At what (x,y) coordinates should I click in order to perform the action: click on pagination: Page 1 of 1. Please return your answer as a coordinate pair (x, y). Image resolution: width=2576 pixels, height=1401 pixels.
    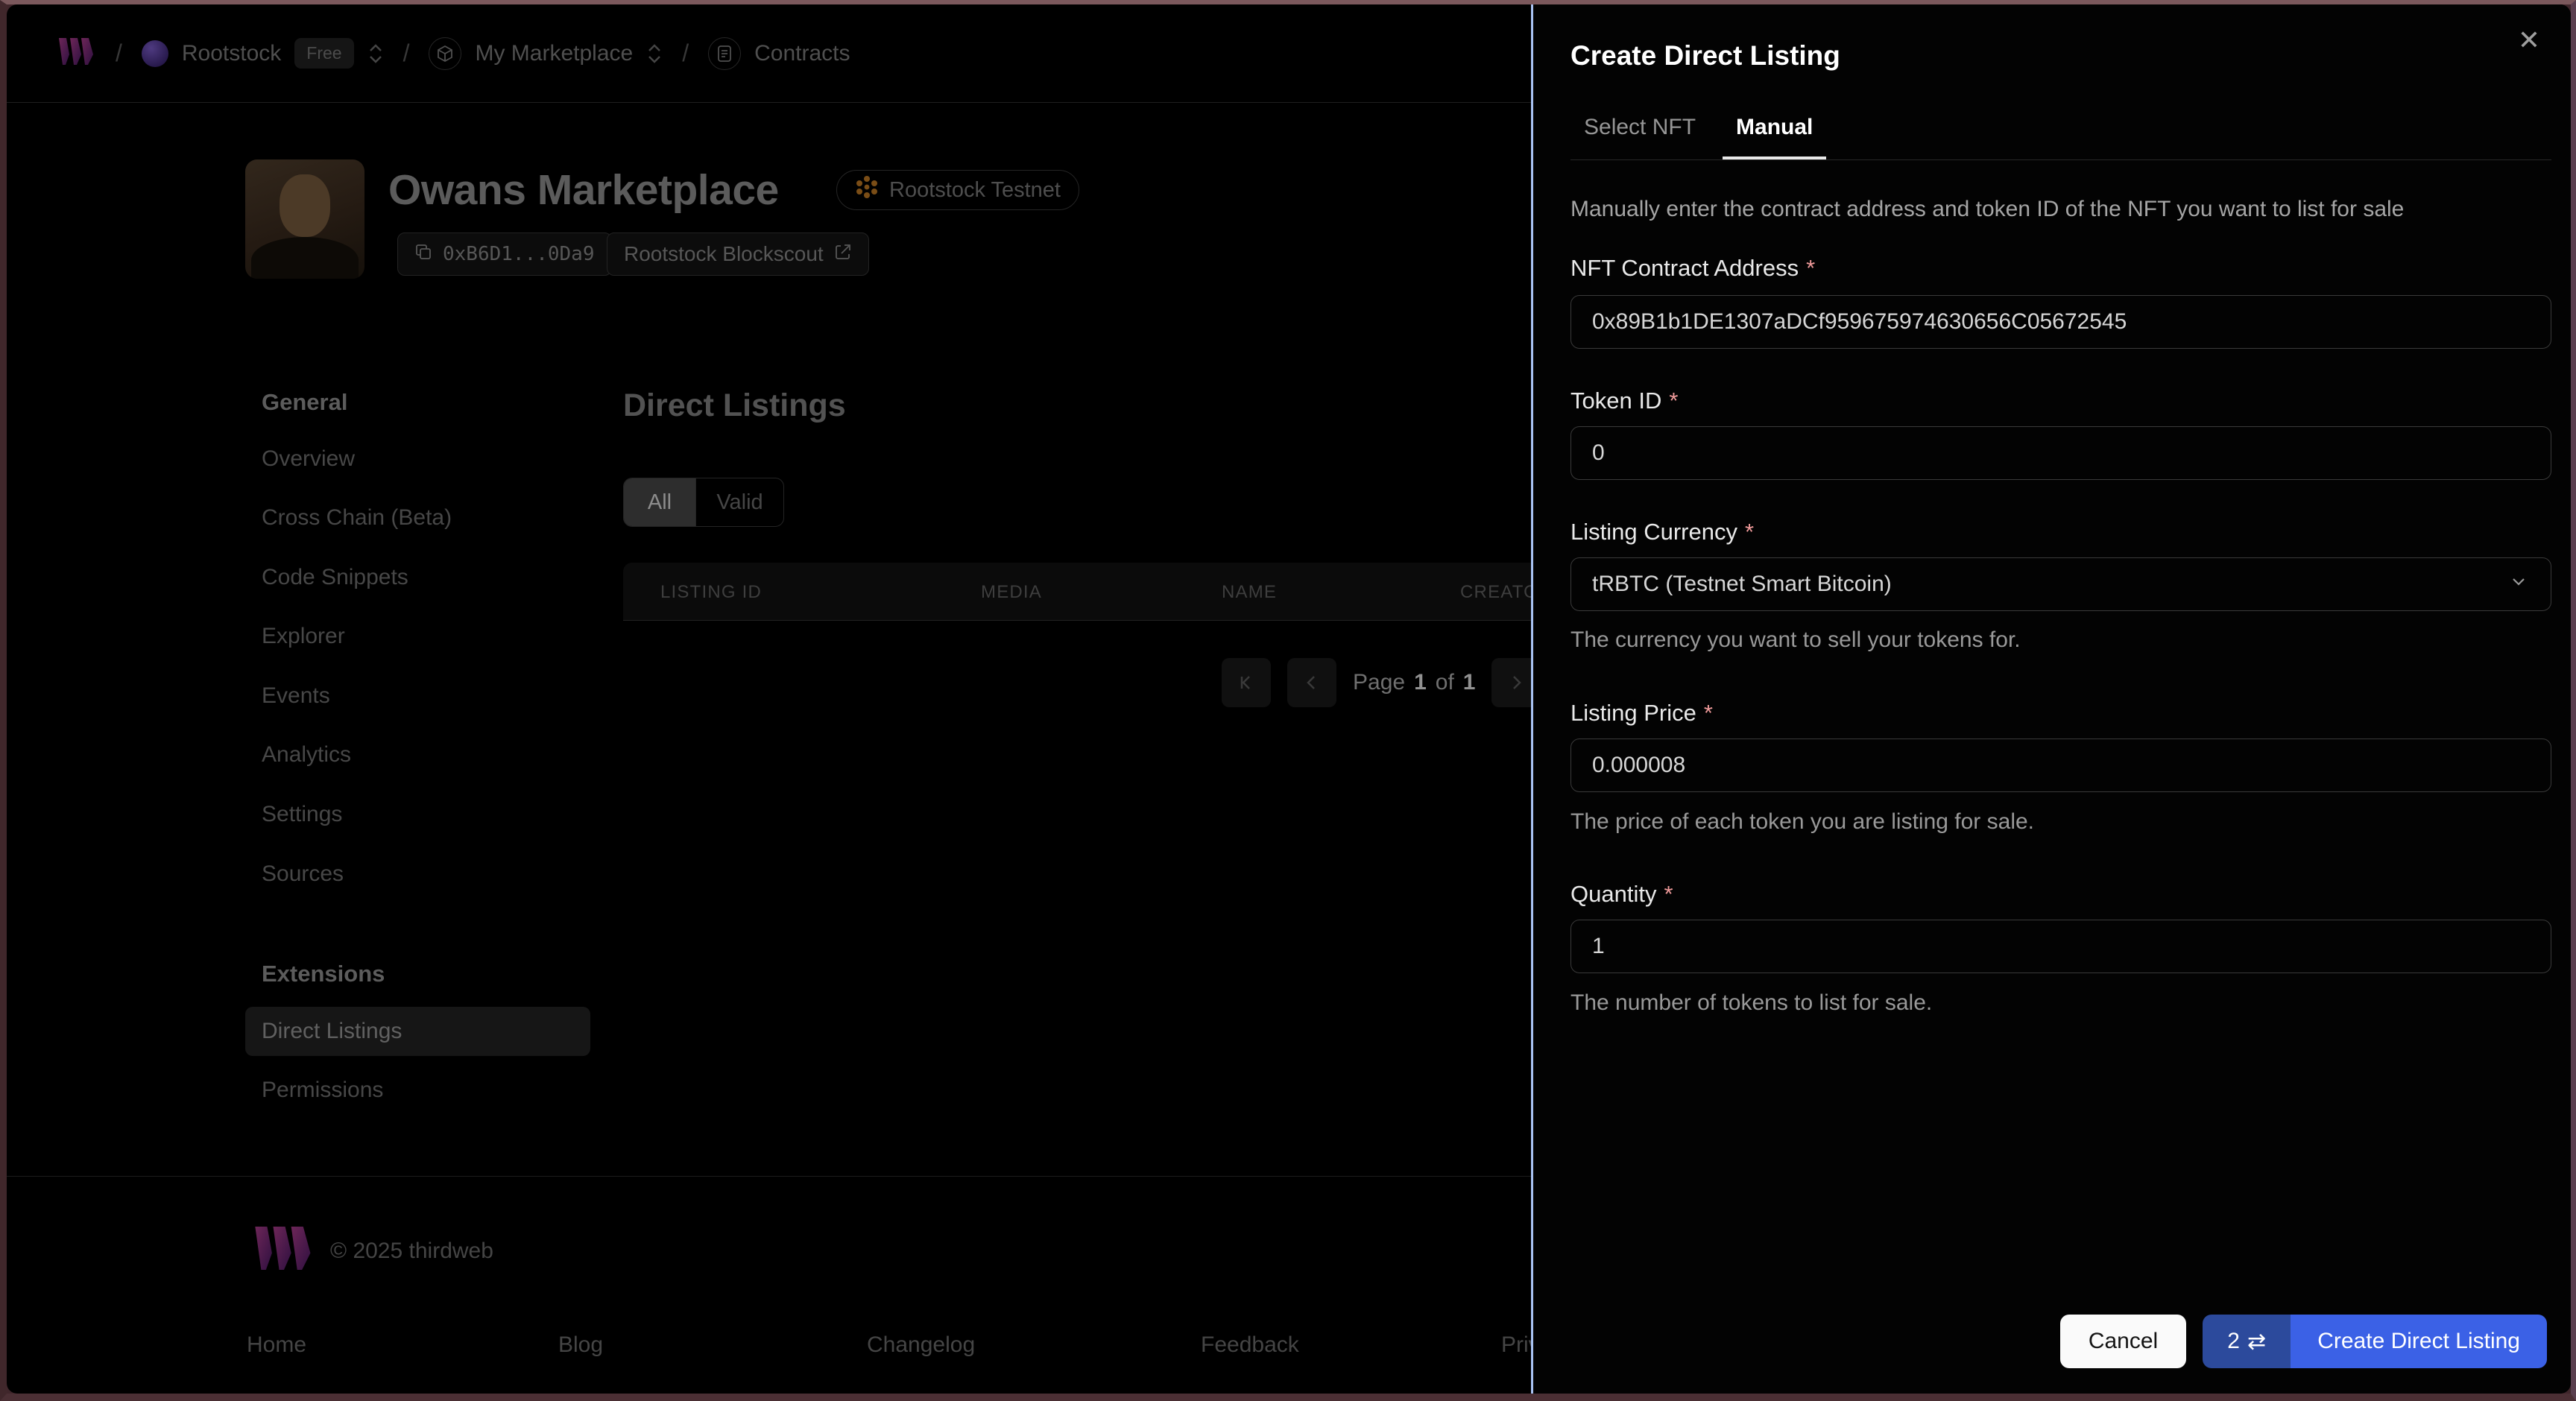
    Looking at the image, I should click on (1381, 682).